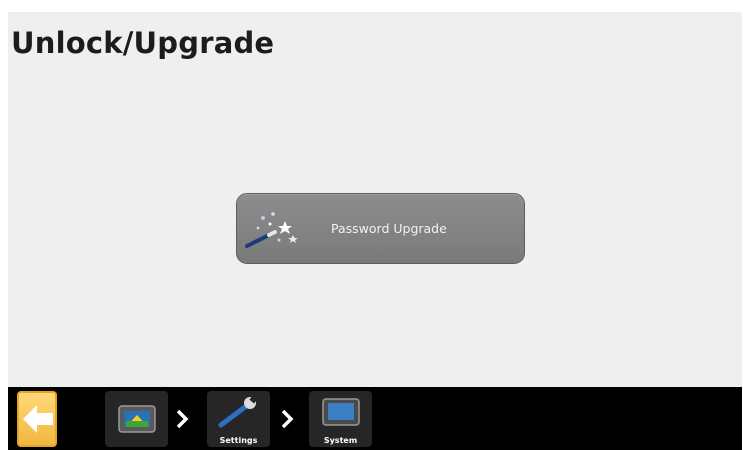  I want to click on breadcrumb-system: System, so click(340, 419).